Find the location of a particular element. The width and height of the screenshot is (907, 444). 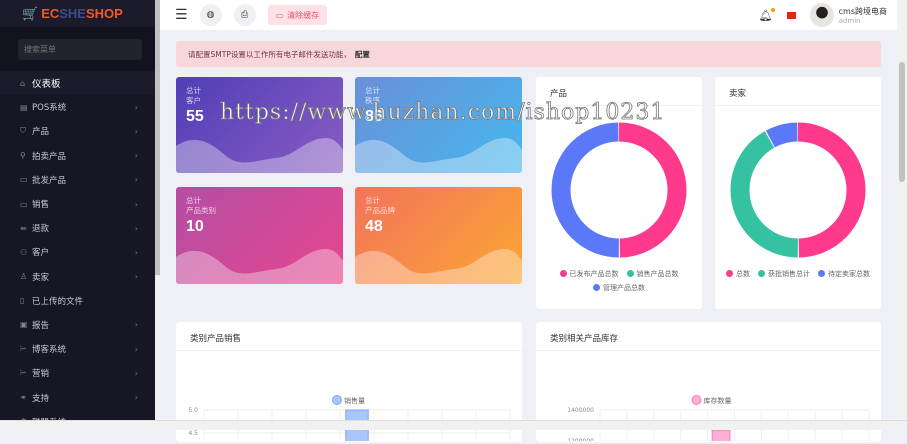

sidebar-item-label: 营销 is located at coordinates (41, 374).